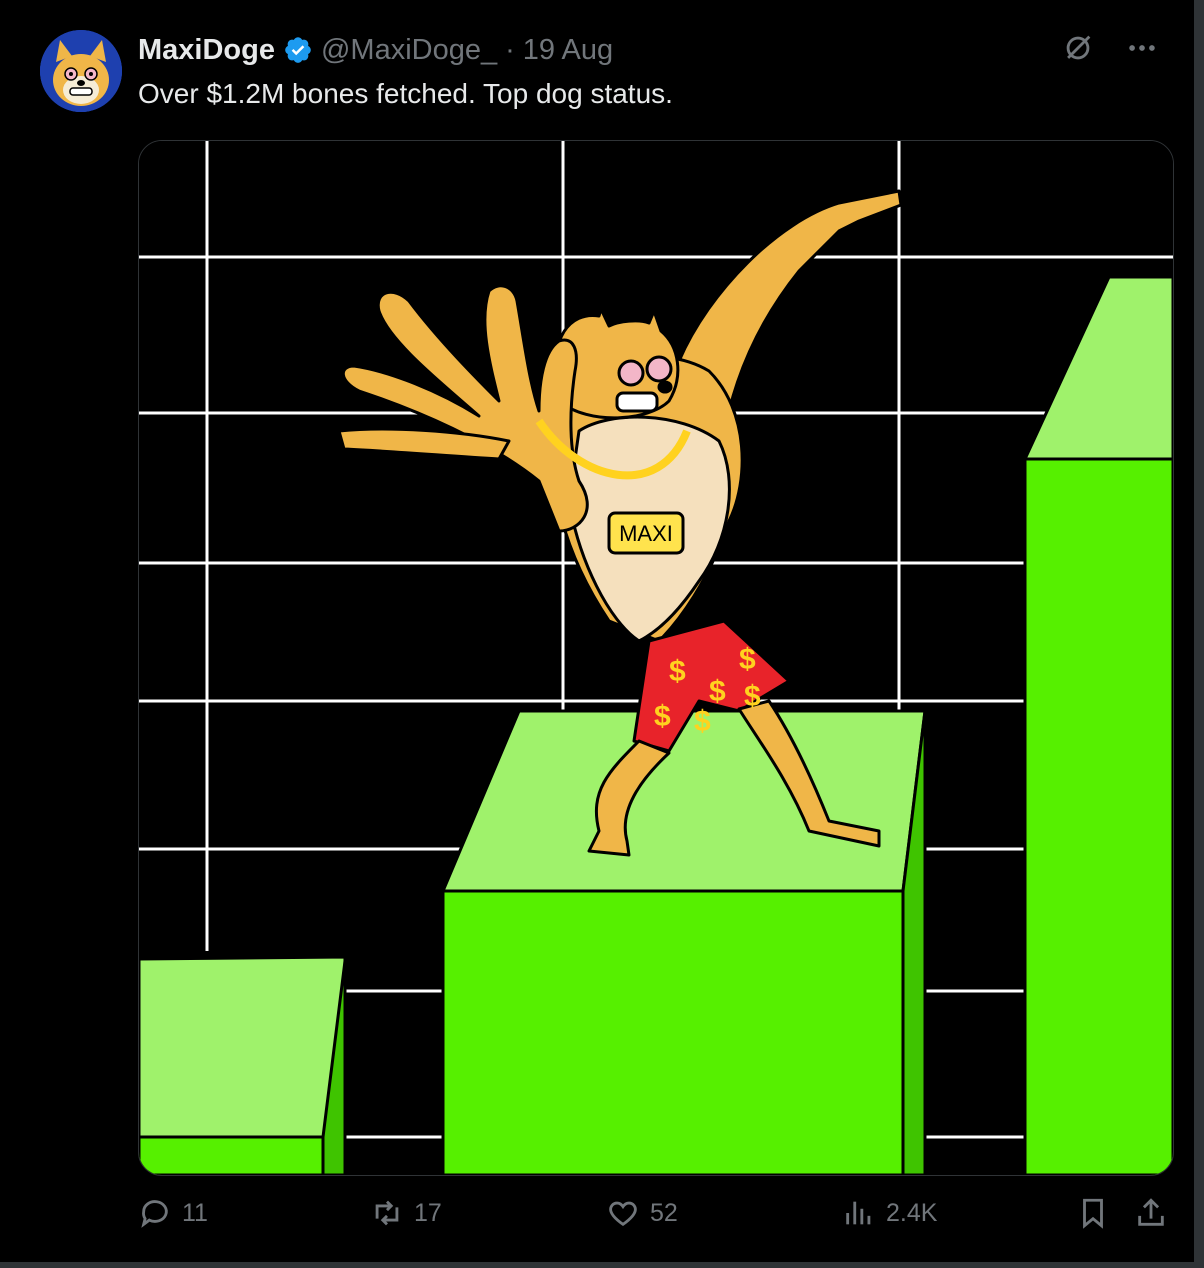 This screenshot has width=1204, height=1268. Describe the element at coordinates (1142, 48) in the screenshot. I see `more-icon` at that location.